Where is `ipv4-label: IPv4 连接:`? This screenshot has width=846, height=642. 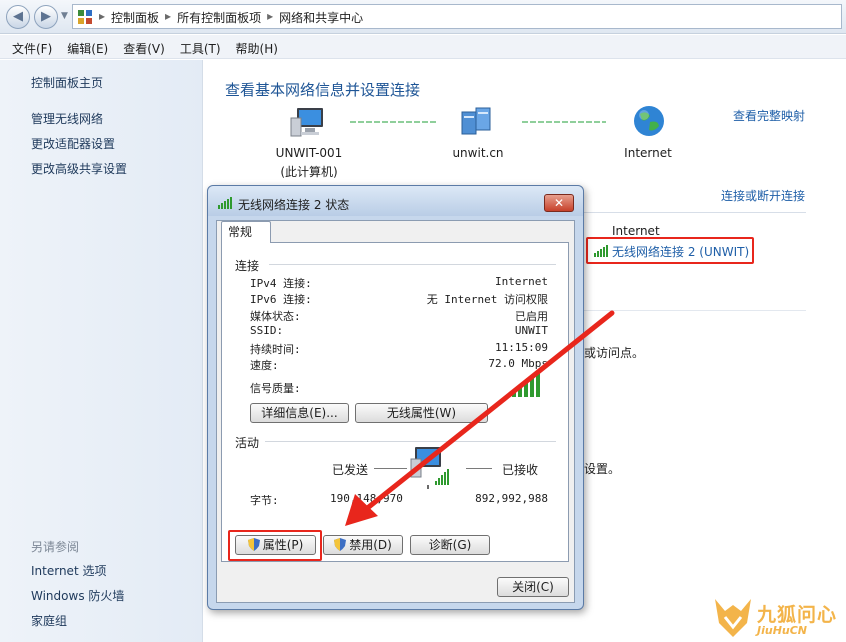 ipv4-label: IPv4 连接: is located at coordinates (281, 283).